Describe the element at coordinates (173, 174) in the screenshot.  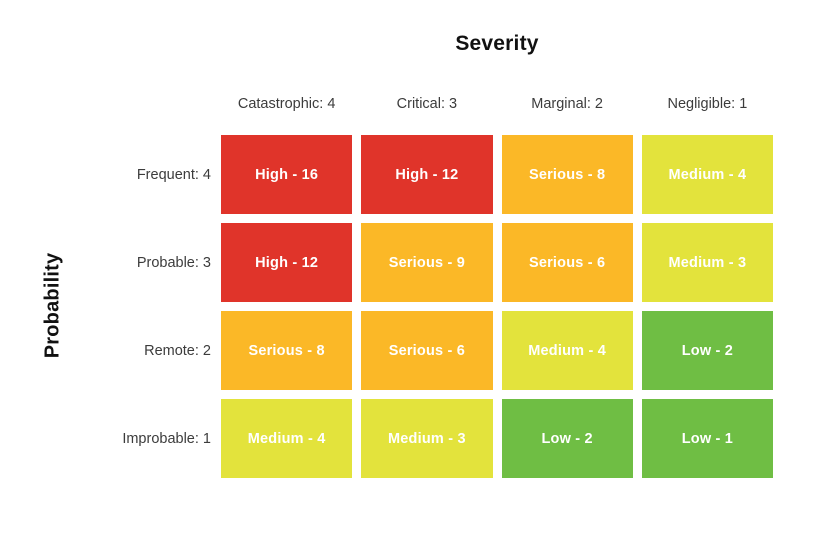
I see `row-label-frequent: Frequent: 4` at that location.